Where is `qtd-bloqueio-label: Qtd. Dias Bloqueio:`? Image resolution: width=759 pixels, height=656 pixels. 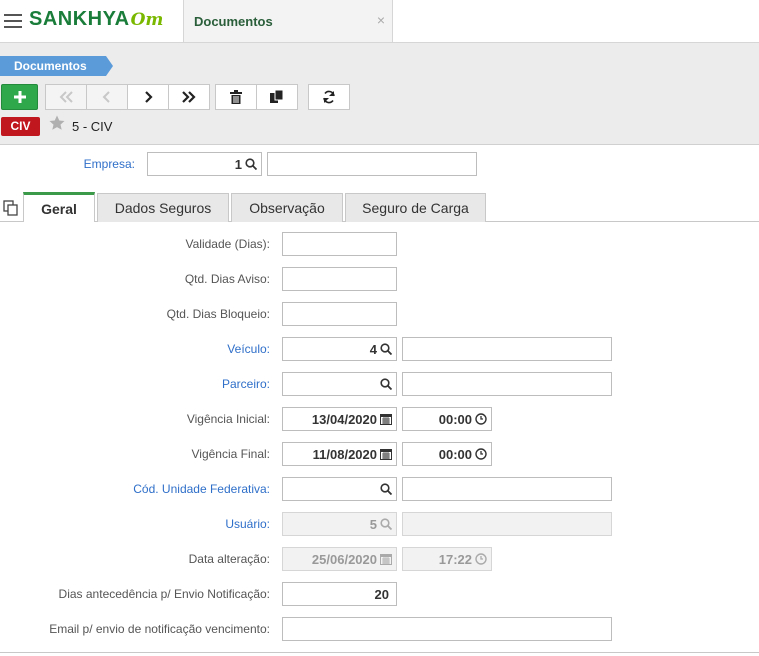 qtd-bloqueio-label: Qtd. Dias Bloqueio: is located at coordinates (218, 314).